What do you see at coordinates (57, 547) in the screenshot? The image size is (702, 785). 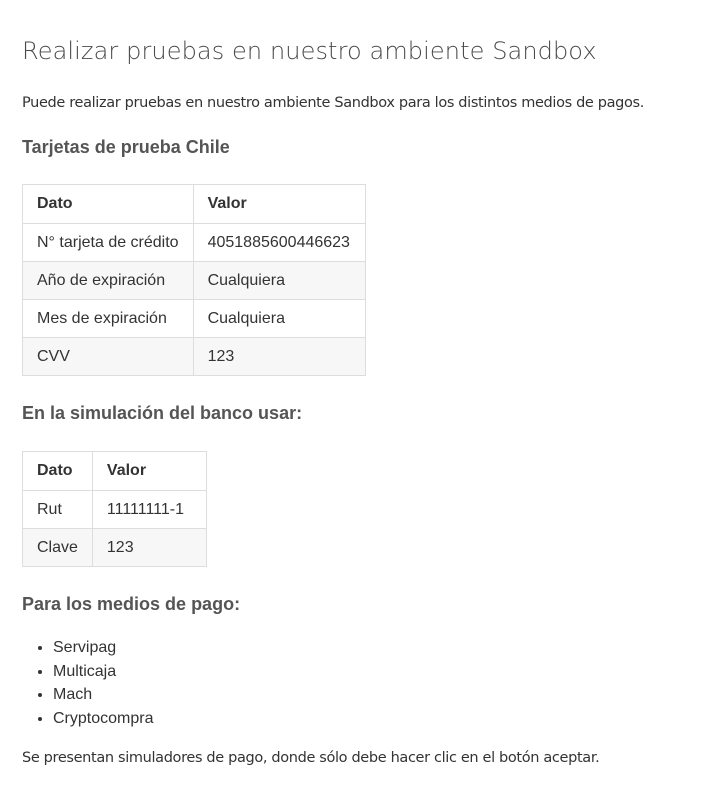 I see `table-cell: Clave` at bounding box center [57, 547].